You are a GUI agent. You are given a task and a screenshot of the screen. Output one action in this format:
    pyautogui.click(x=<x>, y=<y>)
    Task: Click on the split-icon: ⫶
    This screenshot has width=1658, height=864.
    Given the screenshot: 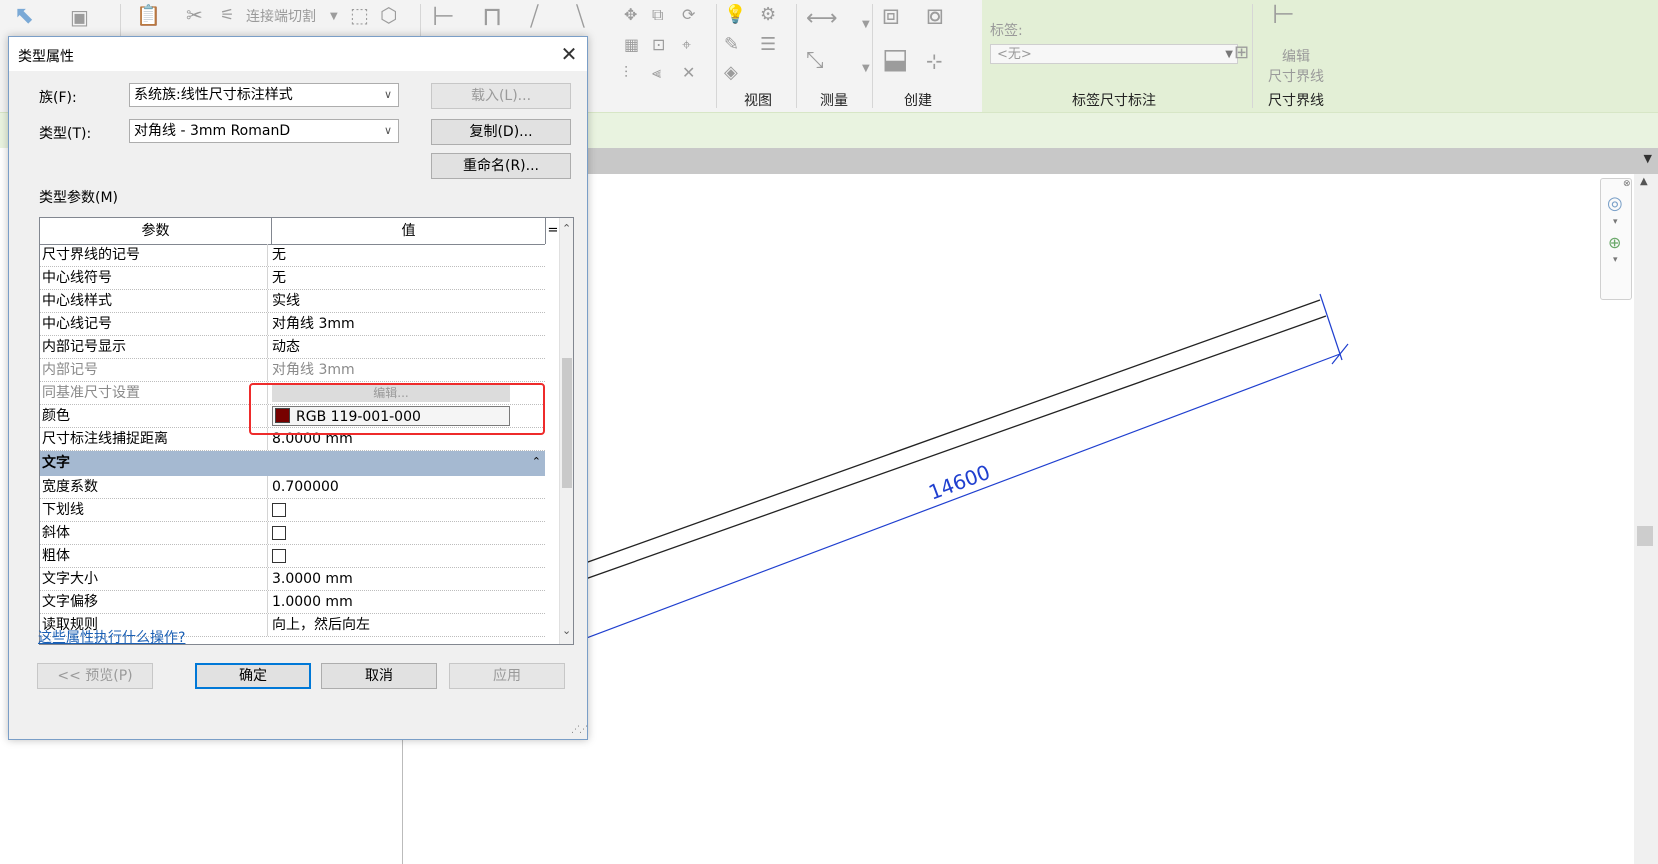 What is the action you would take?
    pyautogui.click(x=626, y=73)
    